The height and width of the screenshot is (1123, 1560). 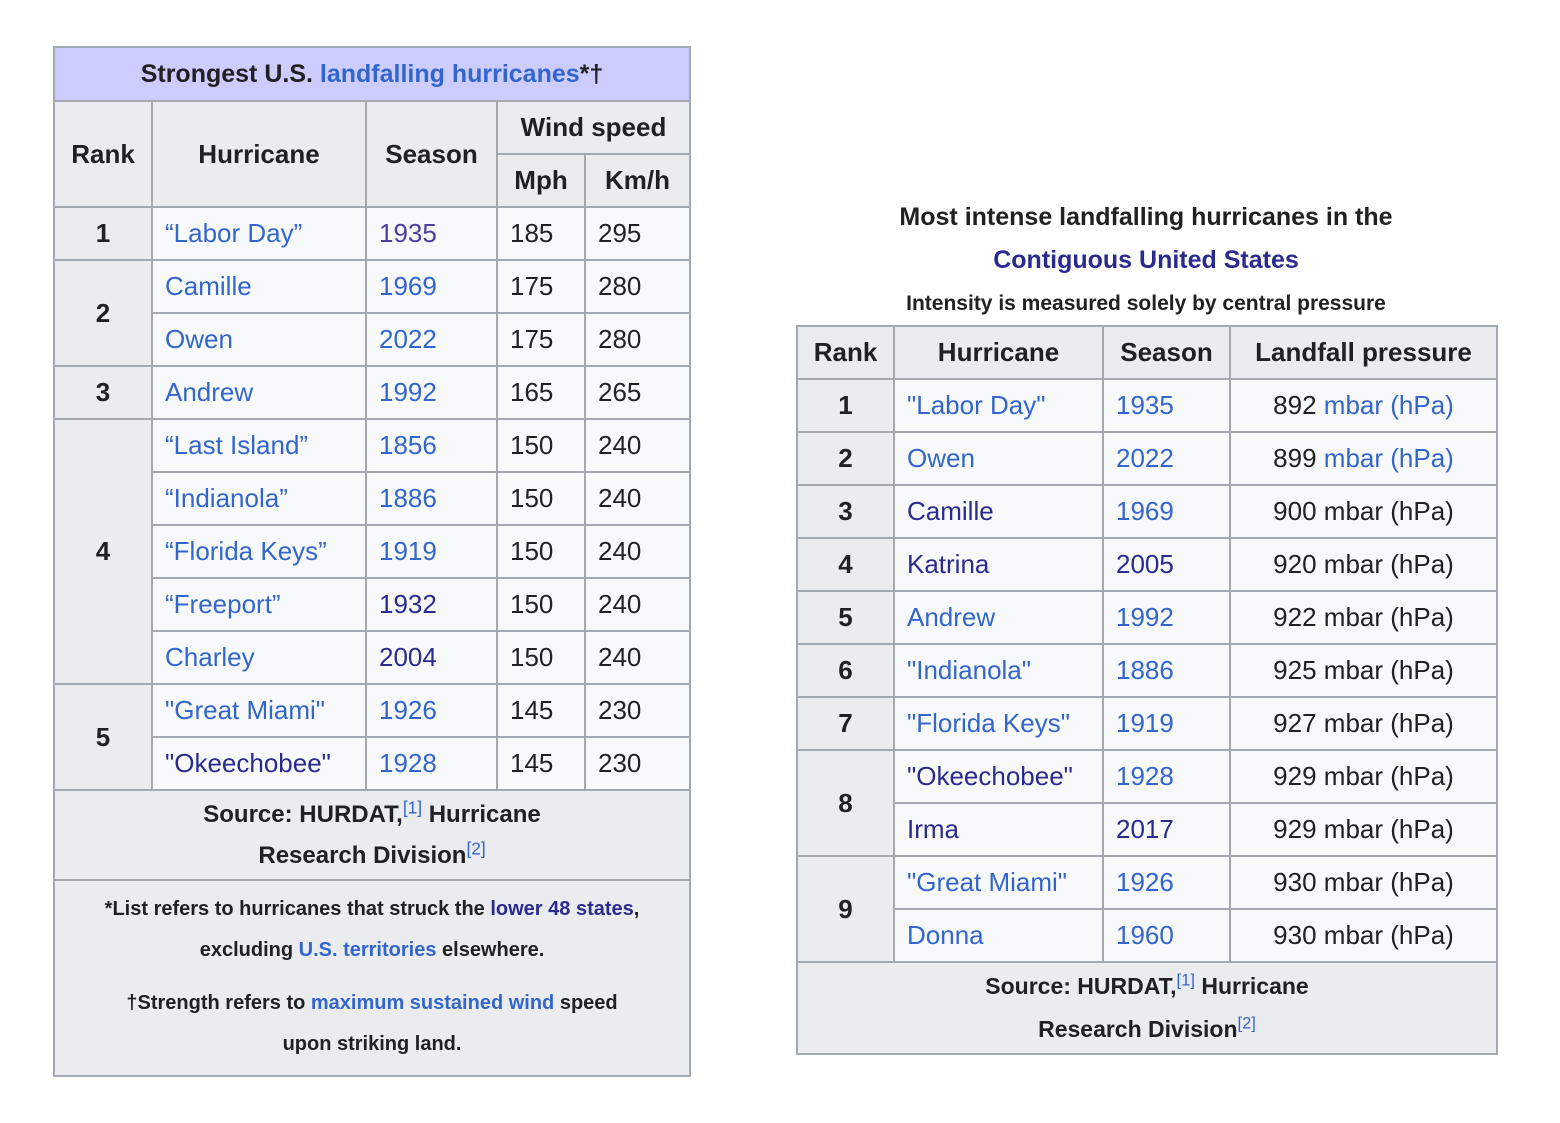 I want to click on pressure-value: 892, so click(x=1295, y=405).